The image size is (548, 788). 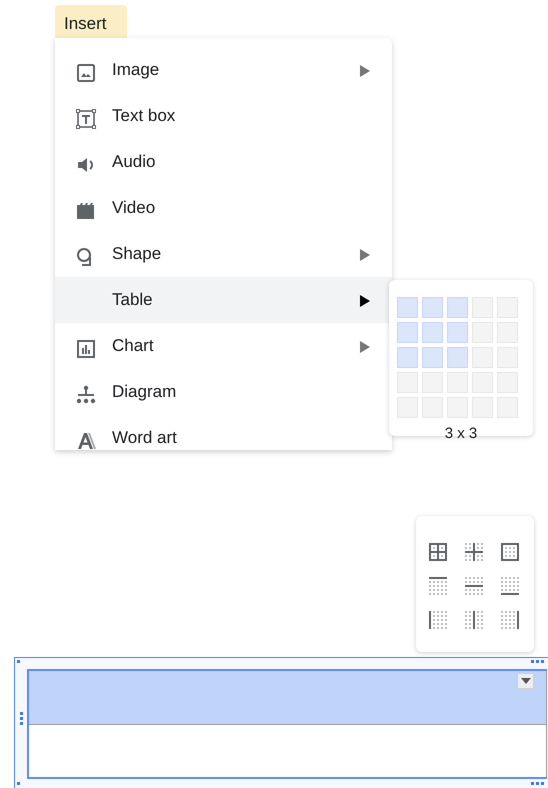 I want to click on insert-menu-tab: Insert, so click(x=91, y=22).